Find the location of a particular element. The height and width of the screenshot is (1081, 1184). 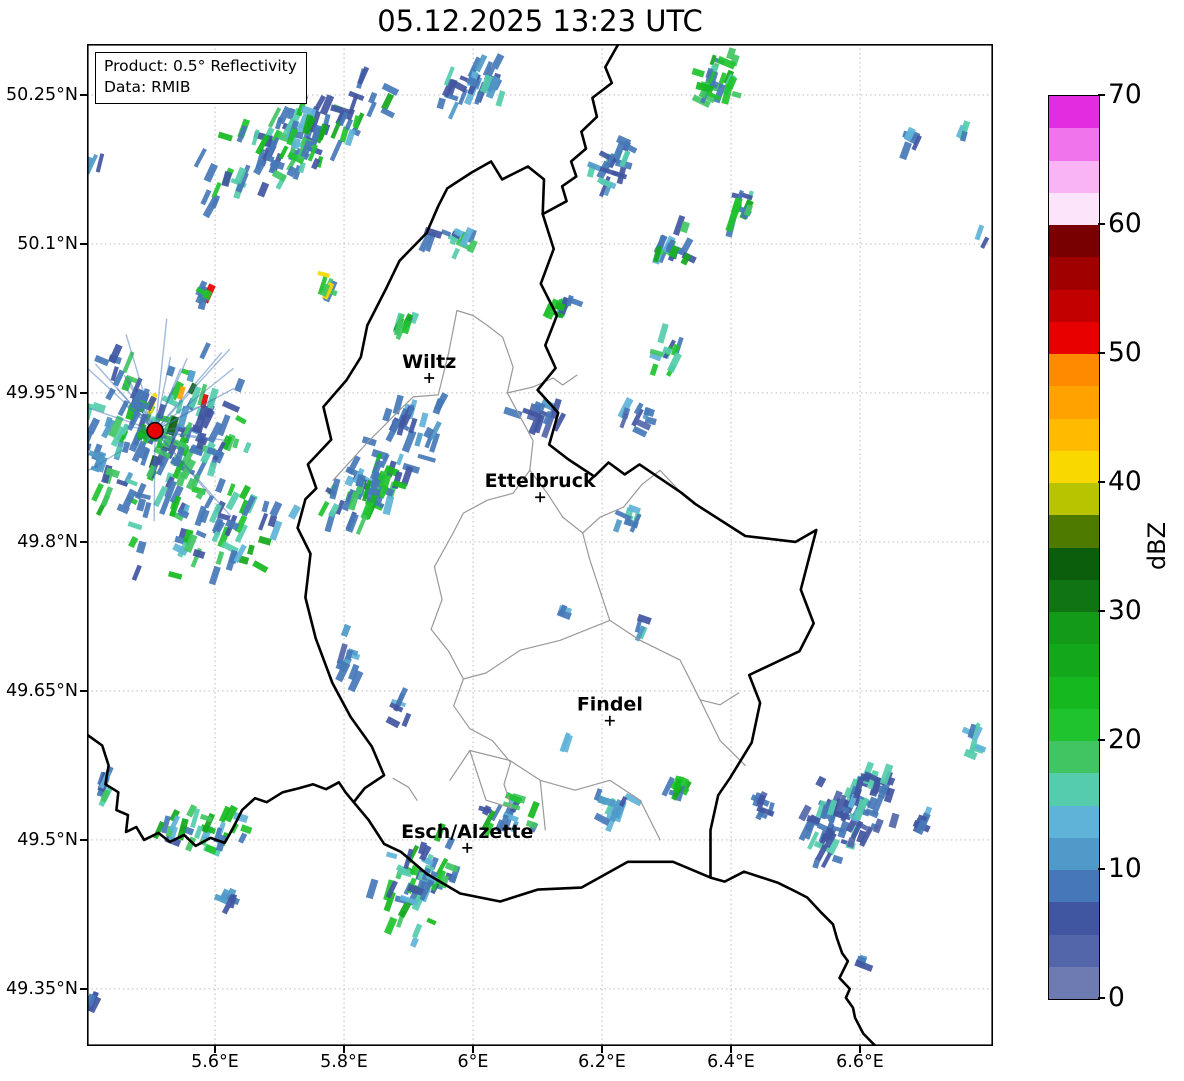

colorbar-tick-label: 40 is located at coordinates (1125, 481).